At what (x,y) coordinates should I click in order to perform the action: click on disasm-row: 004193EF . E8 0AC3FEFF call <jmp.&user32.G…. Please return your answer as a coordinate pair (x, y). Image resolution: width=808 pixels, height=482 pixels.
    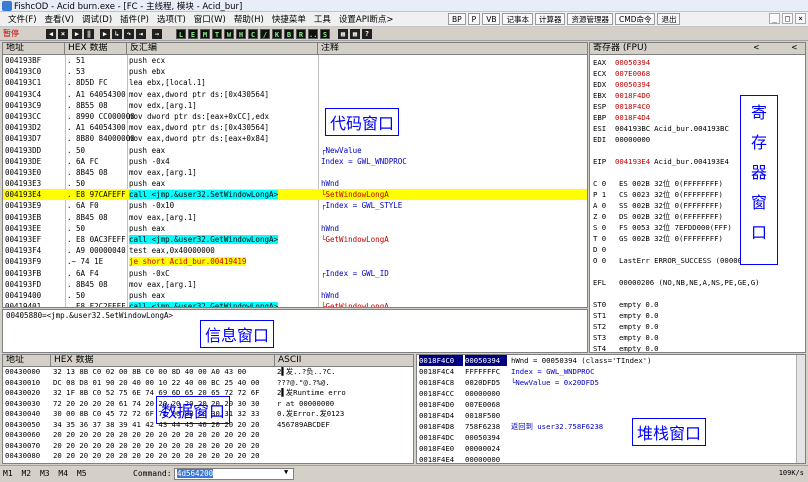
    Looking at the image, I should click on (295, 239).